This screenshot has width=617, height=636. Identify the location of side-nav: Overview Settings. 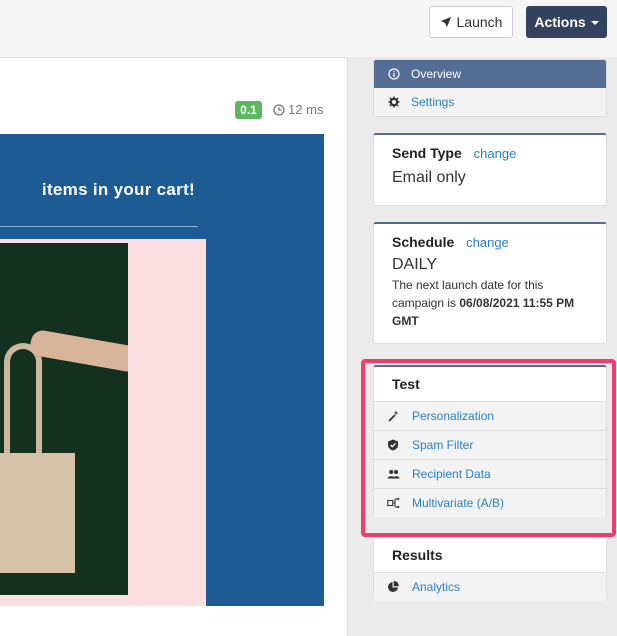
(490, 88).